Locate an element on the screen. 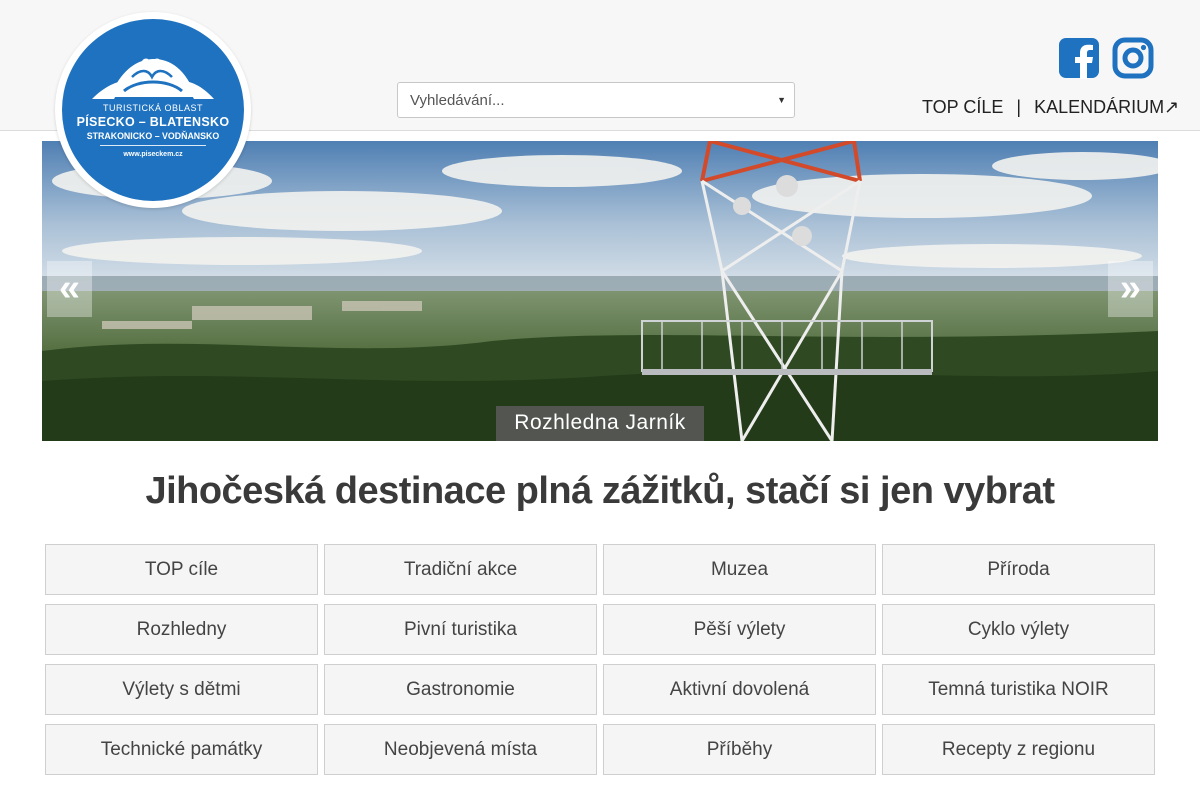  category-button: Technické památky is located at coordinates (181, 749).